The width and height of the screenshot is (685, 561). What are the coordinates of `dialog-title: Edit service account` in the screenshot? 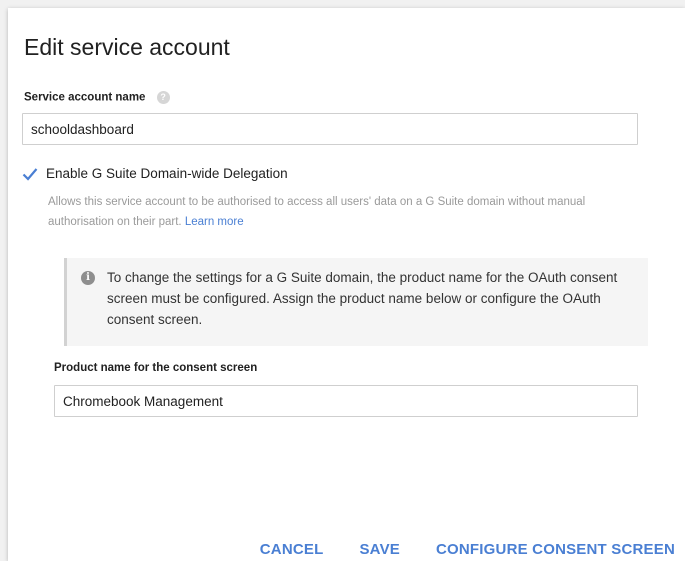 It's located at (127, 47).